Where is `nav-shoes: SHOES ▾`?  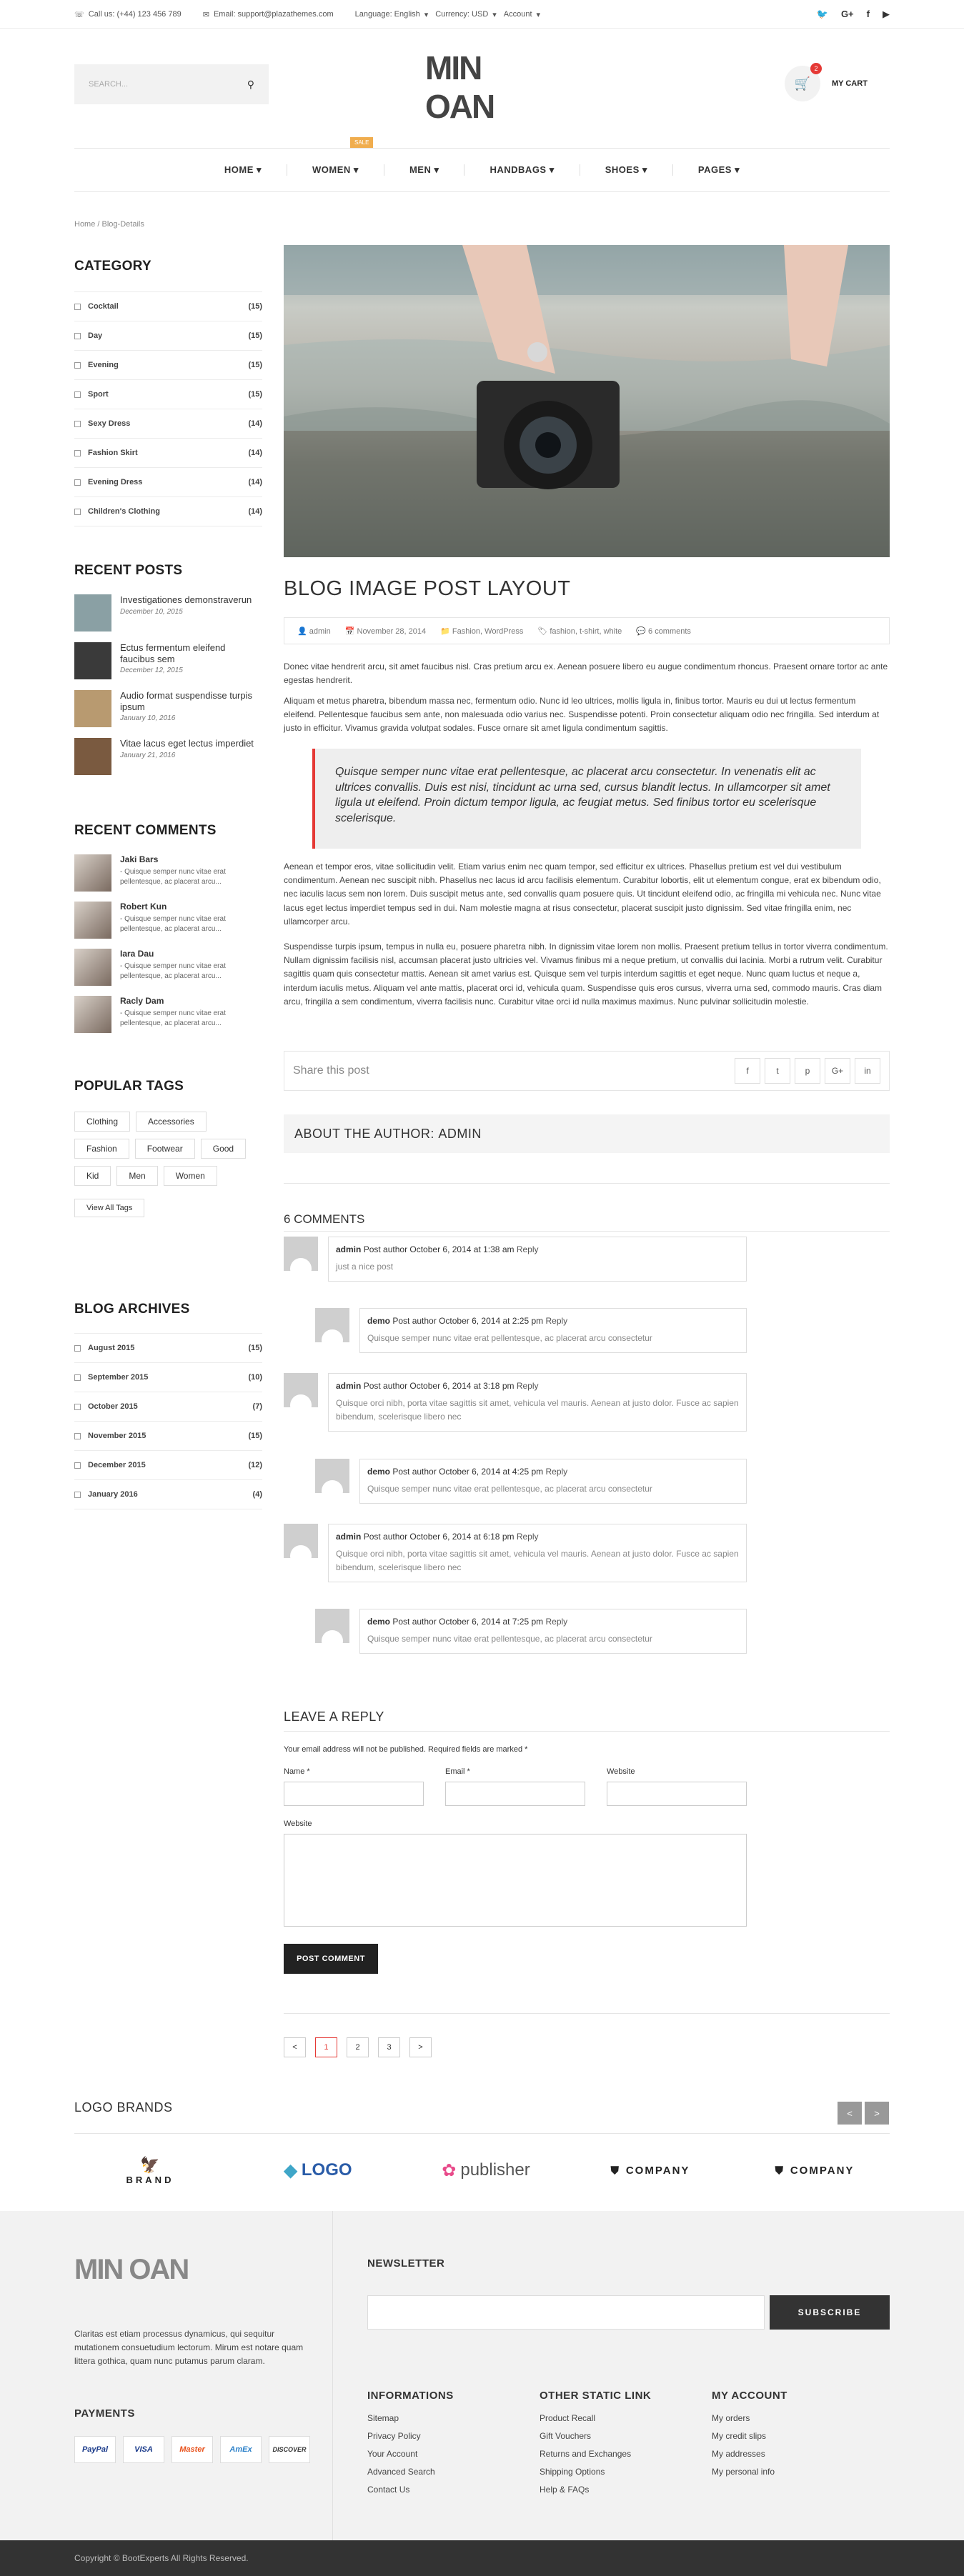 nav-shoes: SHOES ▾ is located at coordinates (626, 170).